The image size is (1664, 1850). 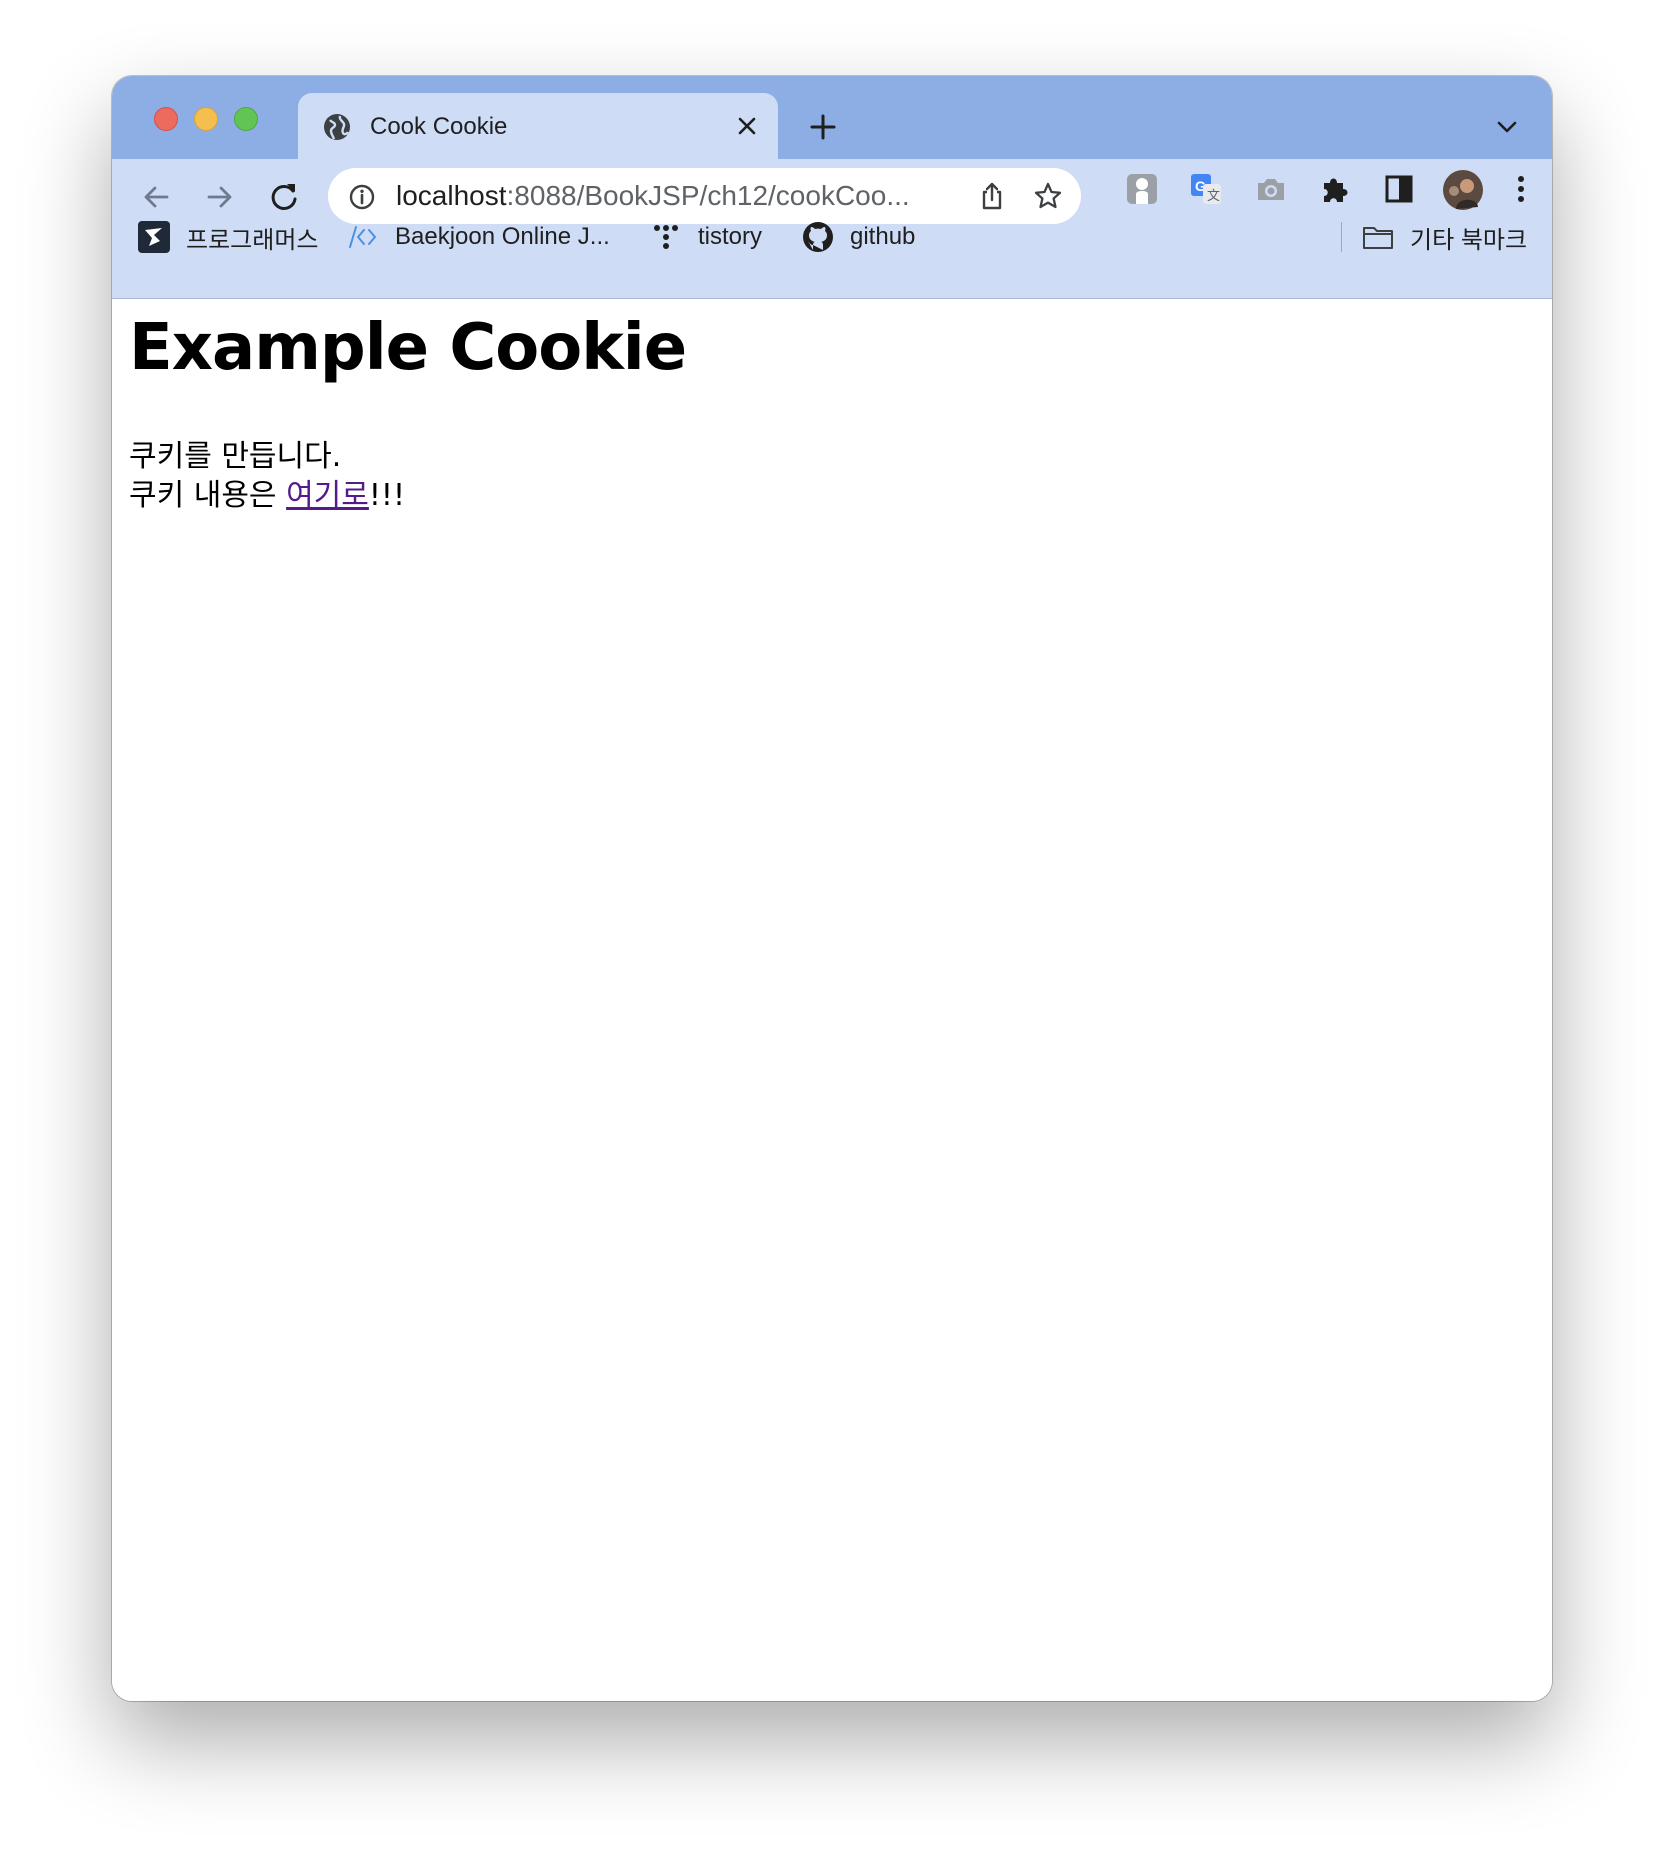 I want to click on code-brackets-icon, so click(x=362, y=237).